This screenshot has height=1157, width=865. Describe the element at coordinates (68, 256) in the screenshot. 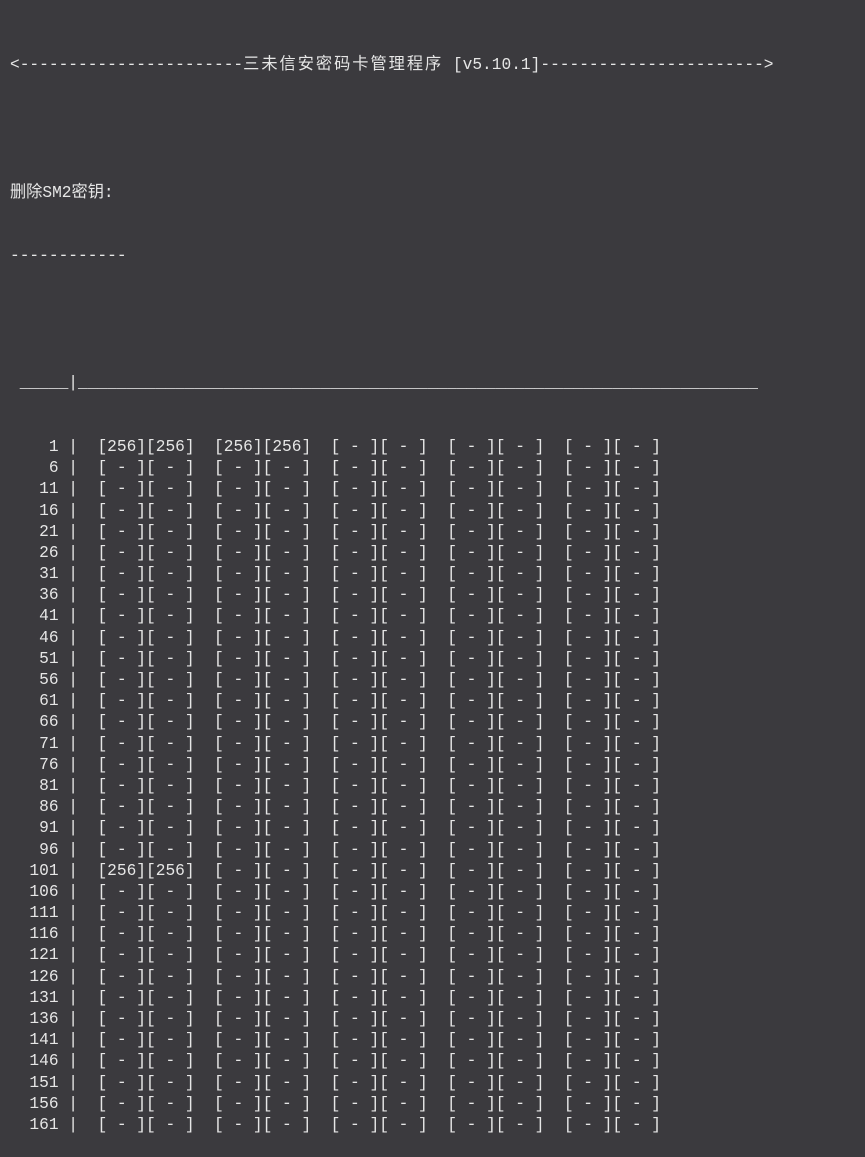

I see `section-underline: ------------` at that location.